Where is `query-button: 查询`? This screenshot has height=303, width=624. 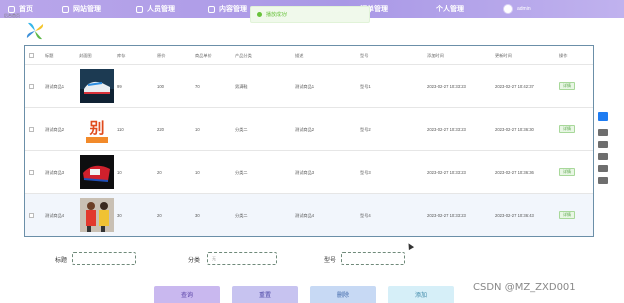 query-button: 查询 is located at coordinates (187, 294).